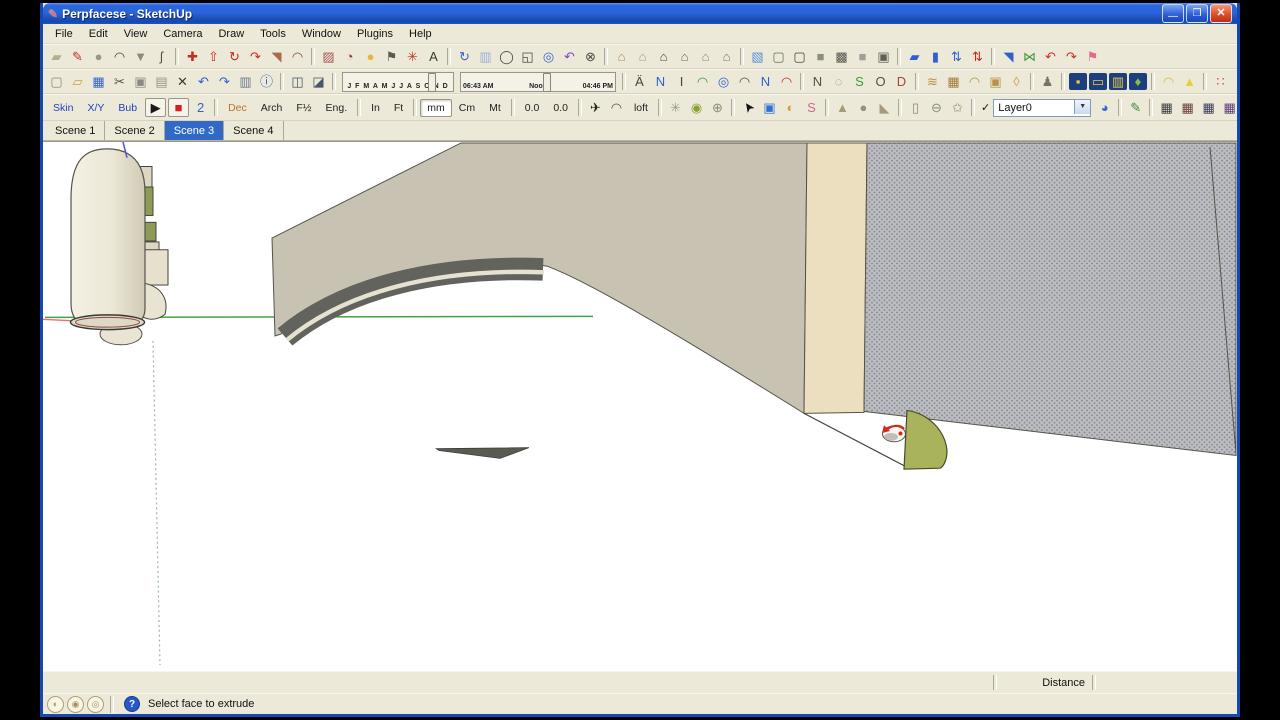 This screenshot has width=1280, height=720. Describe the element at coordinates (328, 57) in the screenshot. I see `tape-measure-tool: ▨` at that location.